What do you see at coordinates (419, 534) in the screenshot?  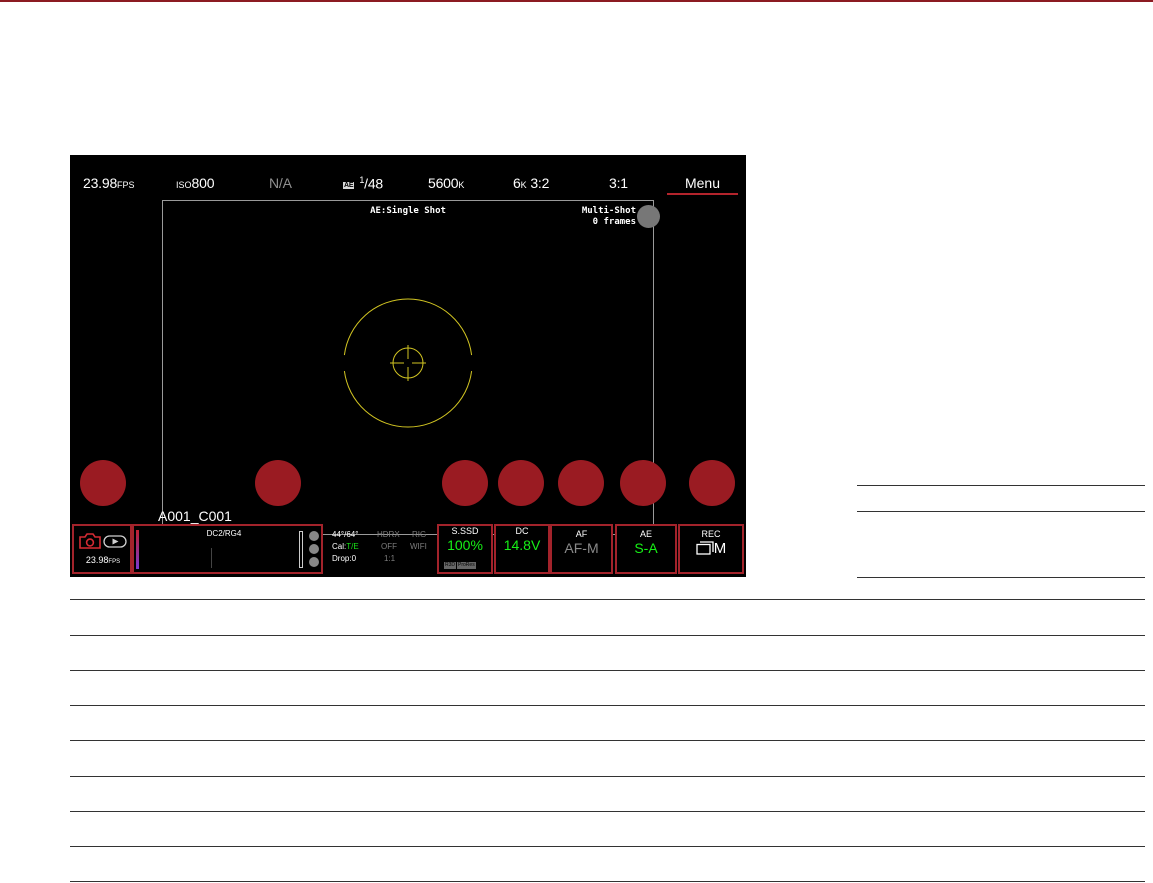 I see `rig-label: RIG` at bounding box center [419, 534].